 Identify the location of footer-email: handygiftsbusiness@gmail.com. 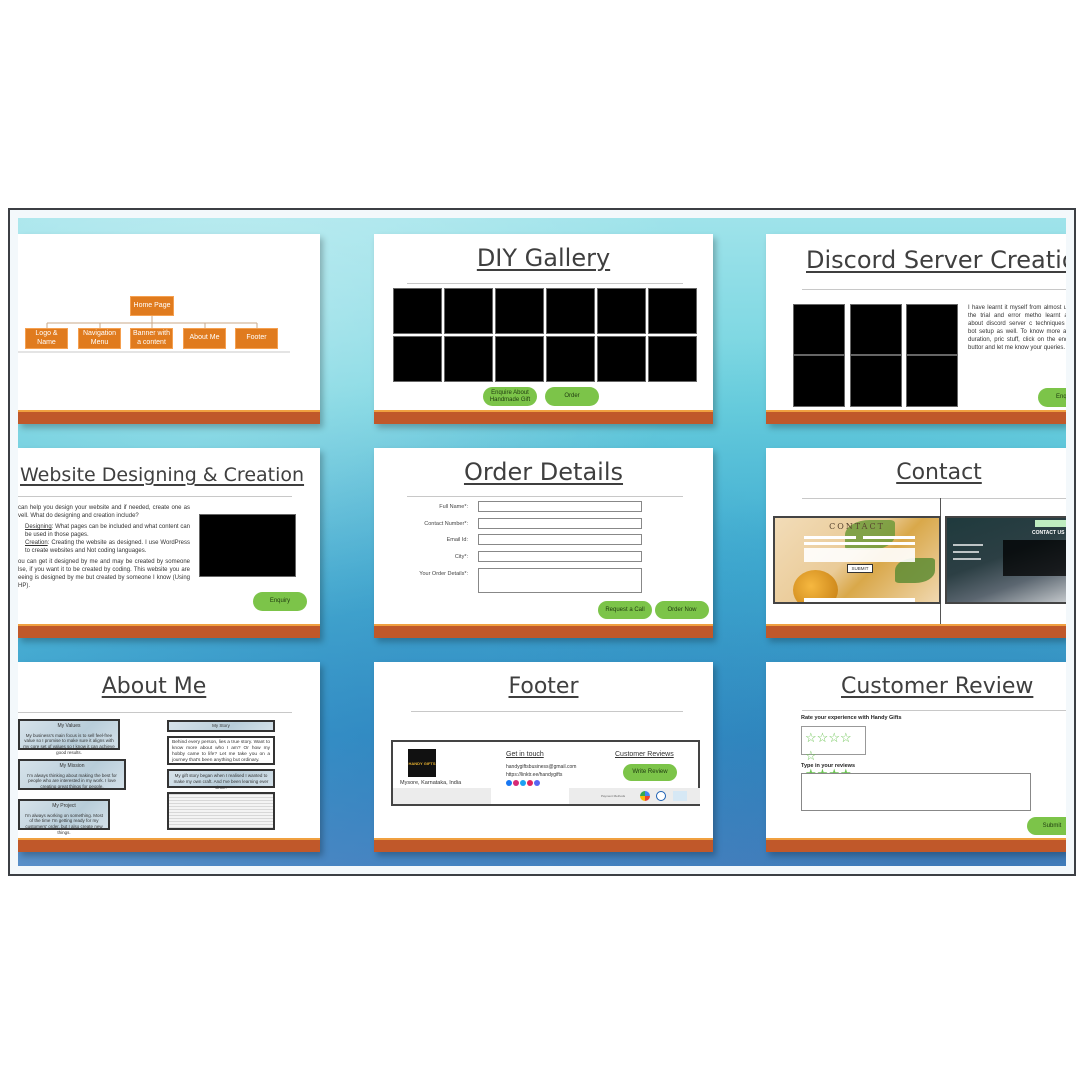
(541, 767).